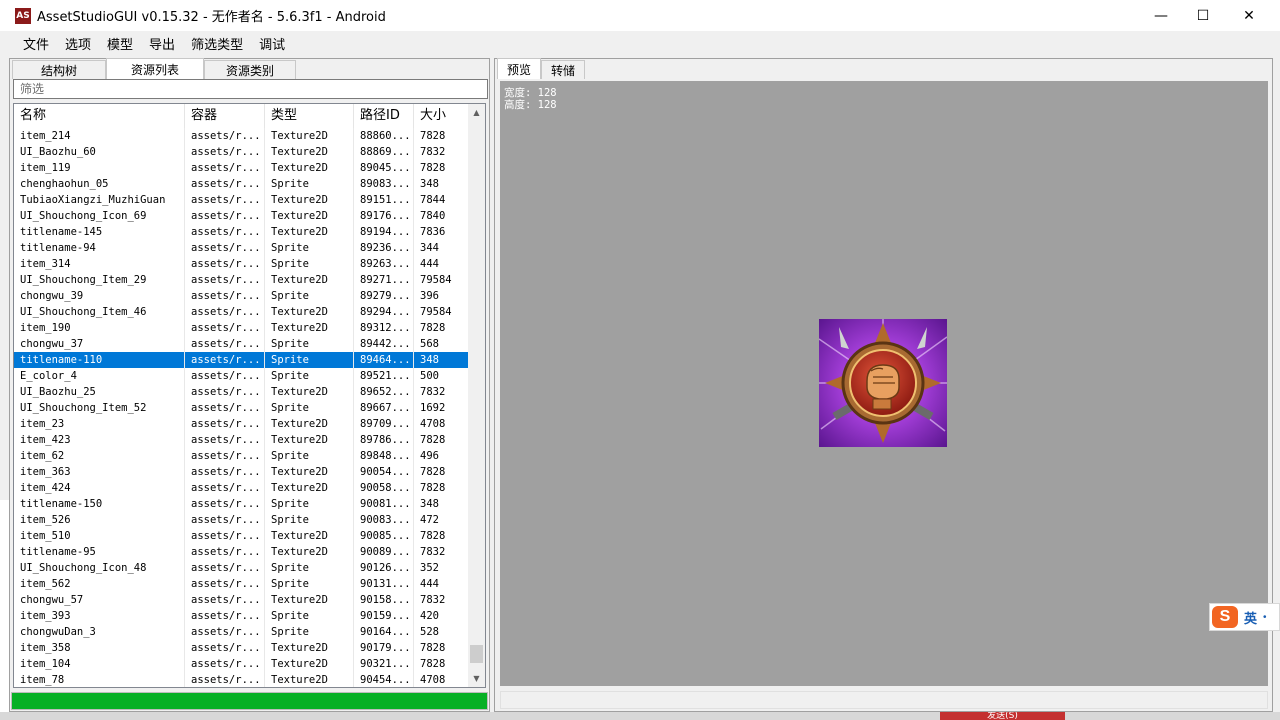 This screenshot has height=720, width=1280. Describe the element at coordinates (530, 93) in the screenshot. I see `width-info: 宽度: 128` at that location.